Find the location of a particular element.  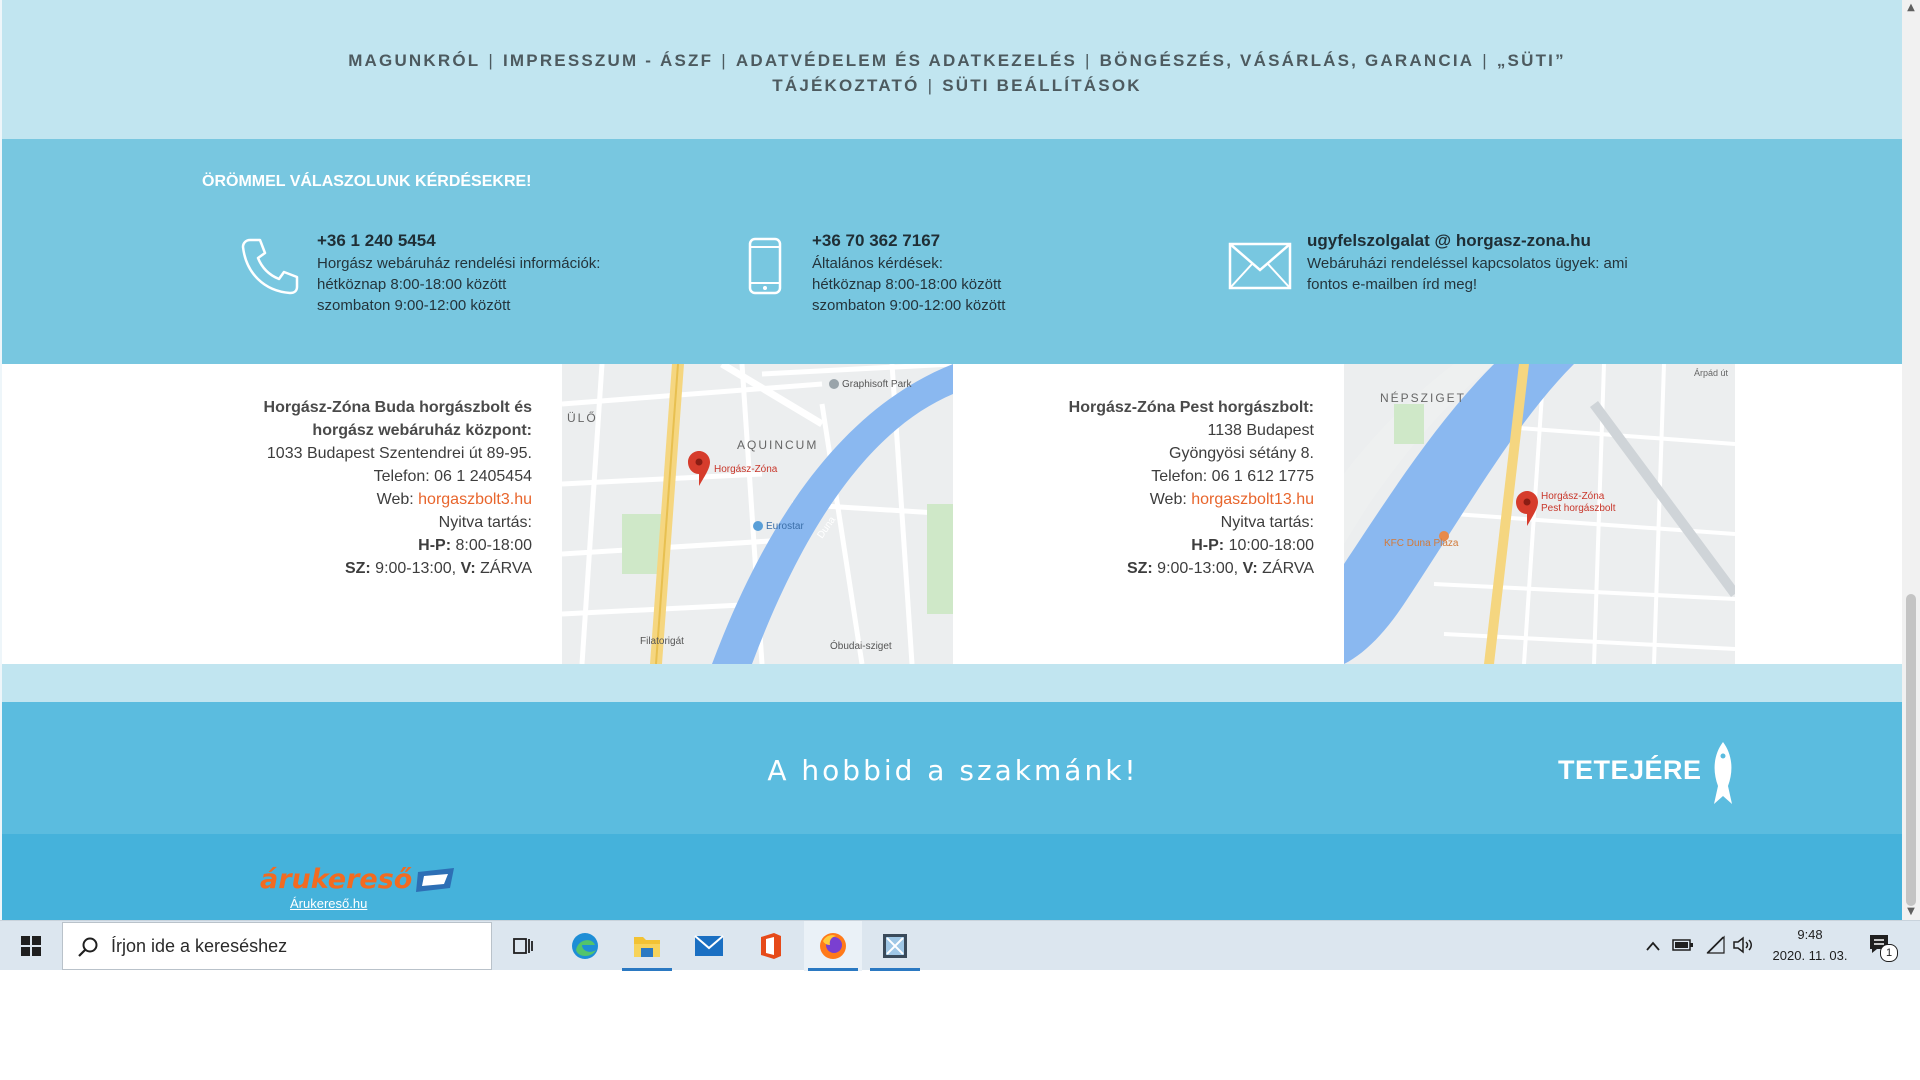

arukereso-link: Árukereső.hu is located at coordinates (328, 903).